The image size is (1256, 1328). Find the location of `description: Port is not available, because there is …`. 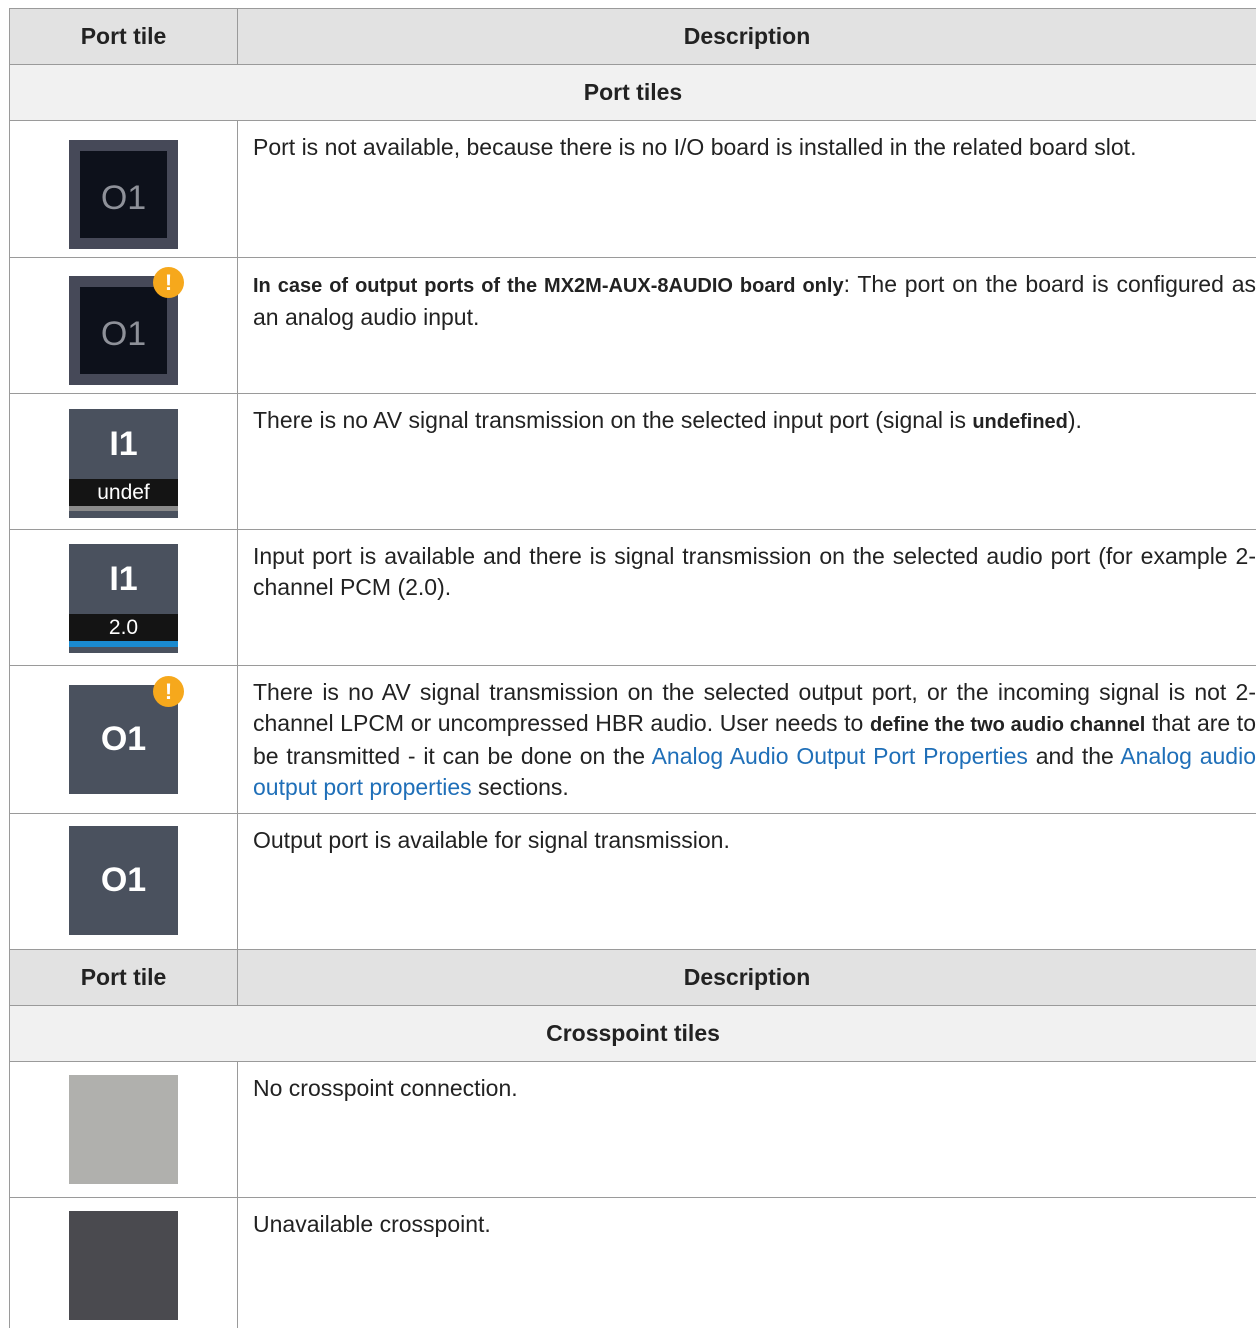

description: Port is not available, because there is … is located at coordinates (695, 147).